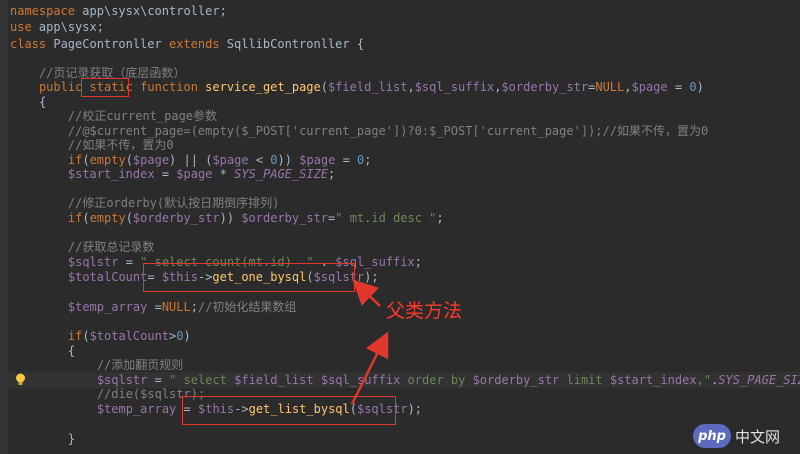 The image size is (800, 454). I want to click on php-logo-badge: php, so click(712, 436).